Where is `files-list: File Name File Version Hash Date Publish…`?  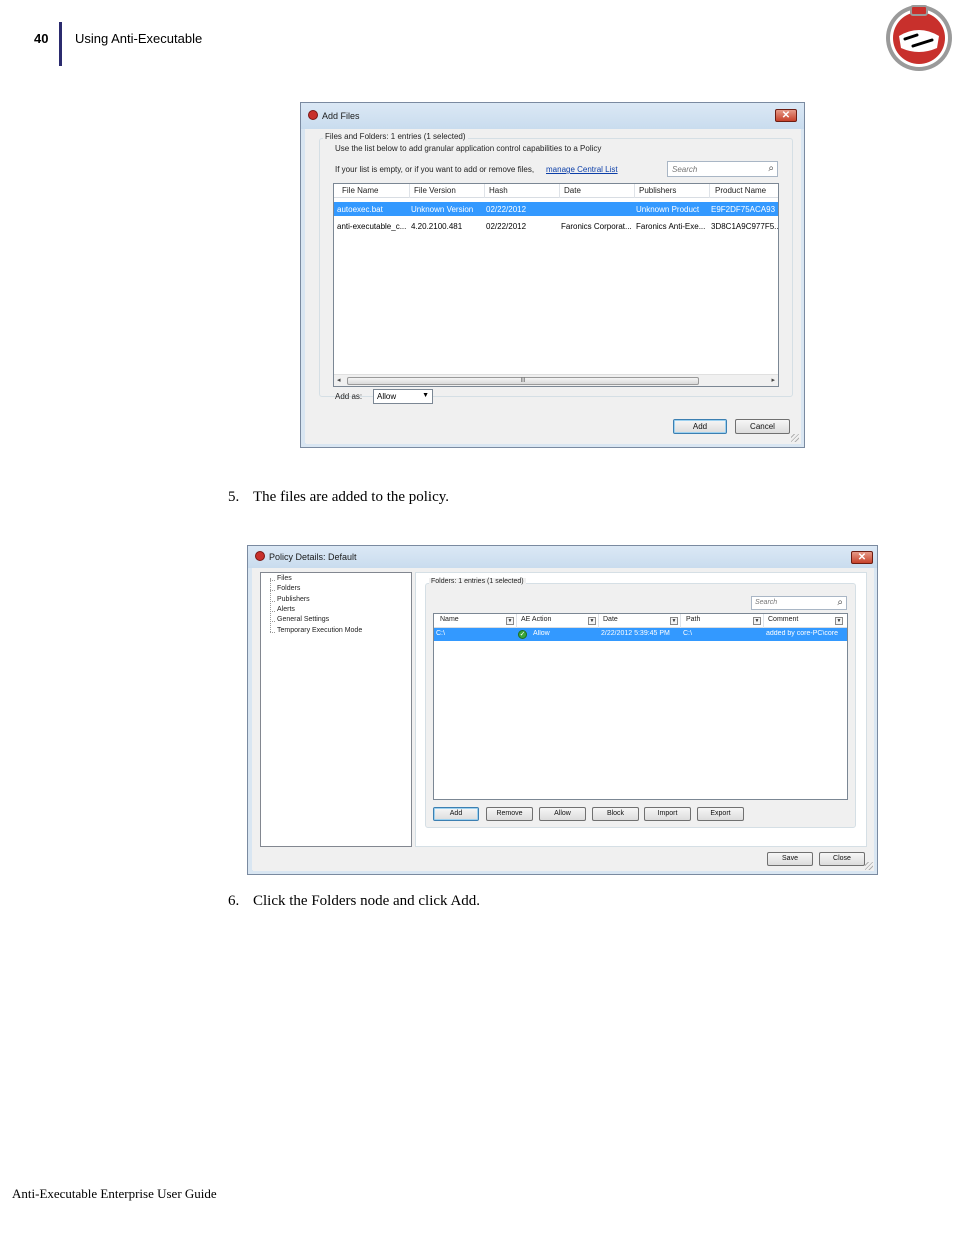 files-list: File Name File Version Hash Date Publish… is located at coordinates (556, 285).